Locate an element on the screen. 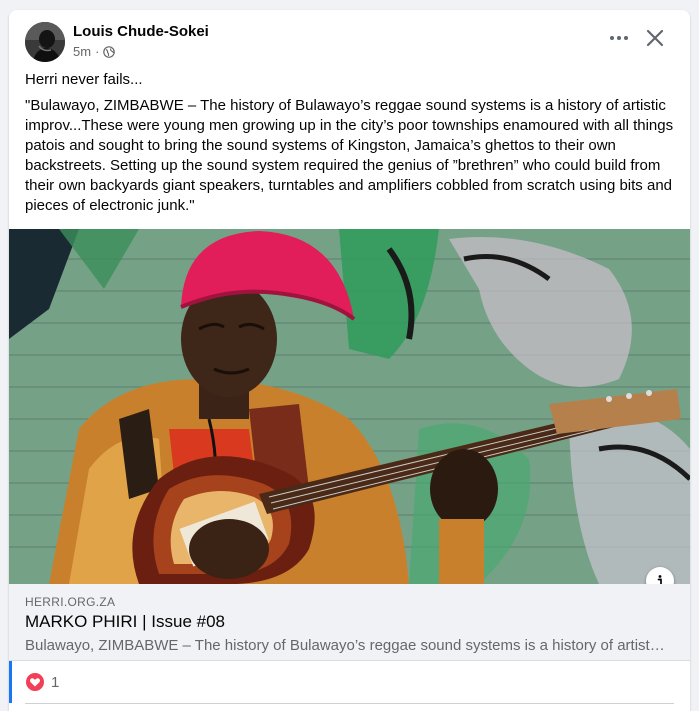 Image resolution: width=699 pixels, height=711 pixels. author-avatar is located at coordinates (45, 42).